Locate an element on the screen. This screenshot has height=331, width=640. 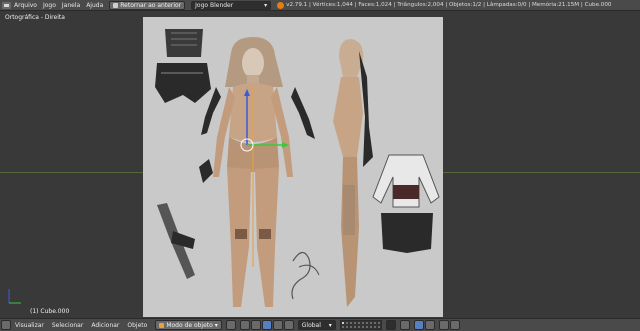
render-engine-select: Jogo Blender ▾ is located at coordinates (231, 5).